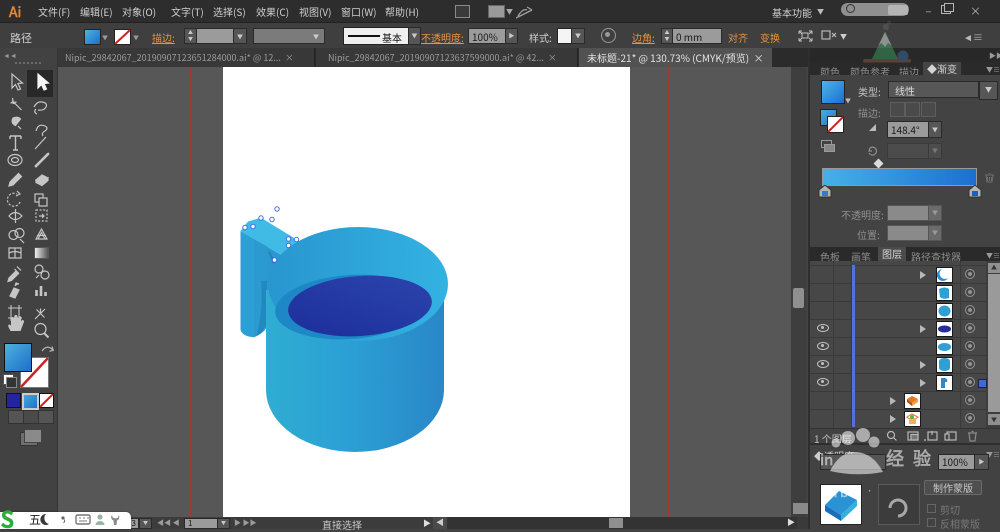  I want to click on svg-text: an b, so click(835, 491).